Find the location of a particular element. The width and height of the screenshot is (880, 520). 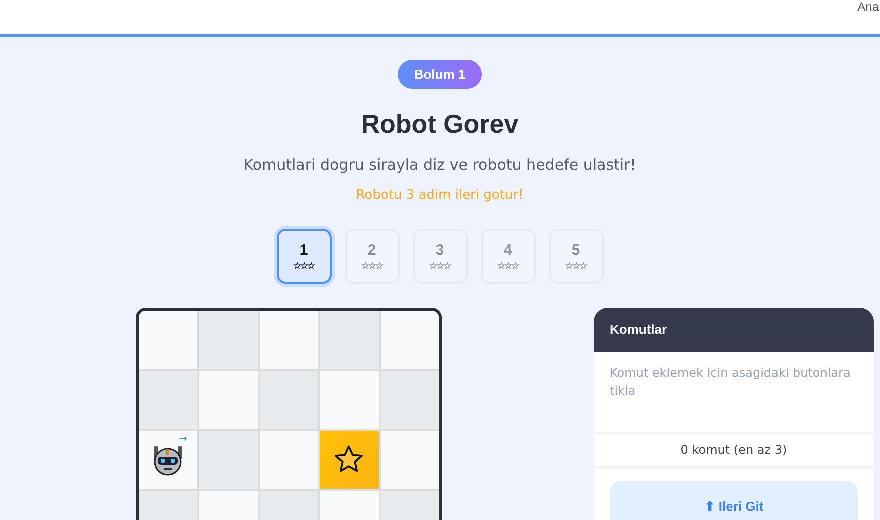

page-title: Robot Gorev is located at coordinates (440, 124).